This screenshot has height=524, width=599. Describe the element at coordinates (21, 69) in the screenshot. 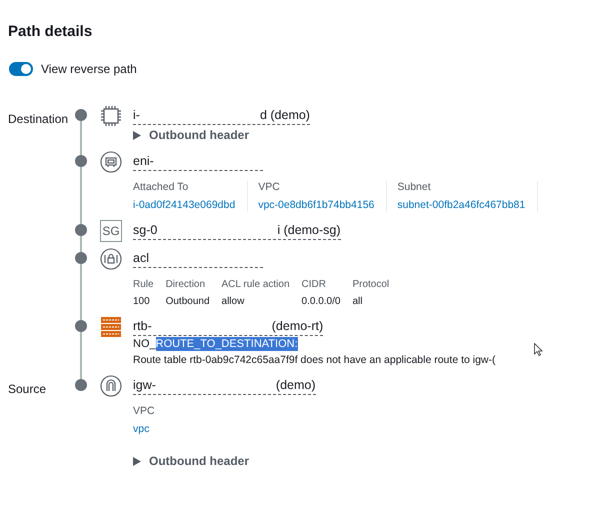

I see `toggle-switch` at that location.